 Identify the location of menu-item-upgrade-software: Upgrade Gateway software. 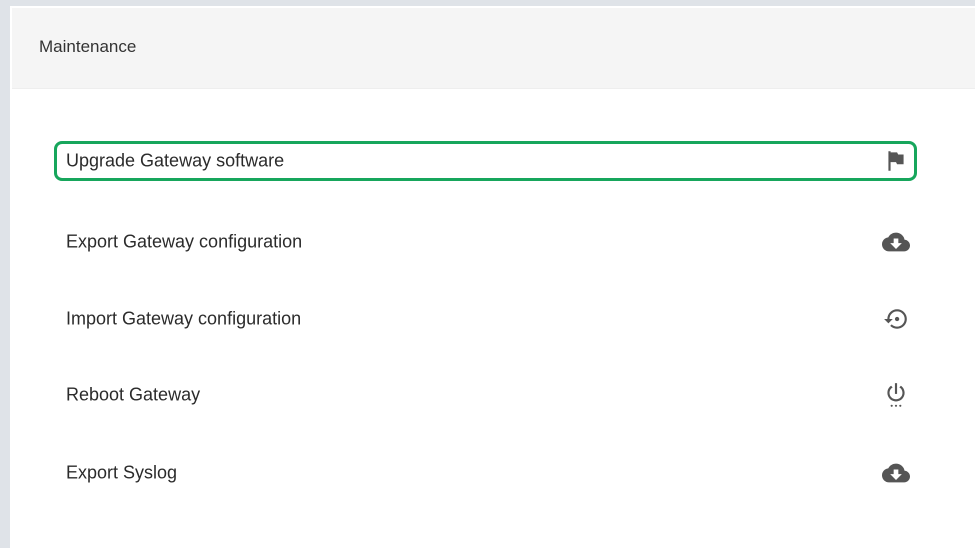
(485, 161).